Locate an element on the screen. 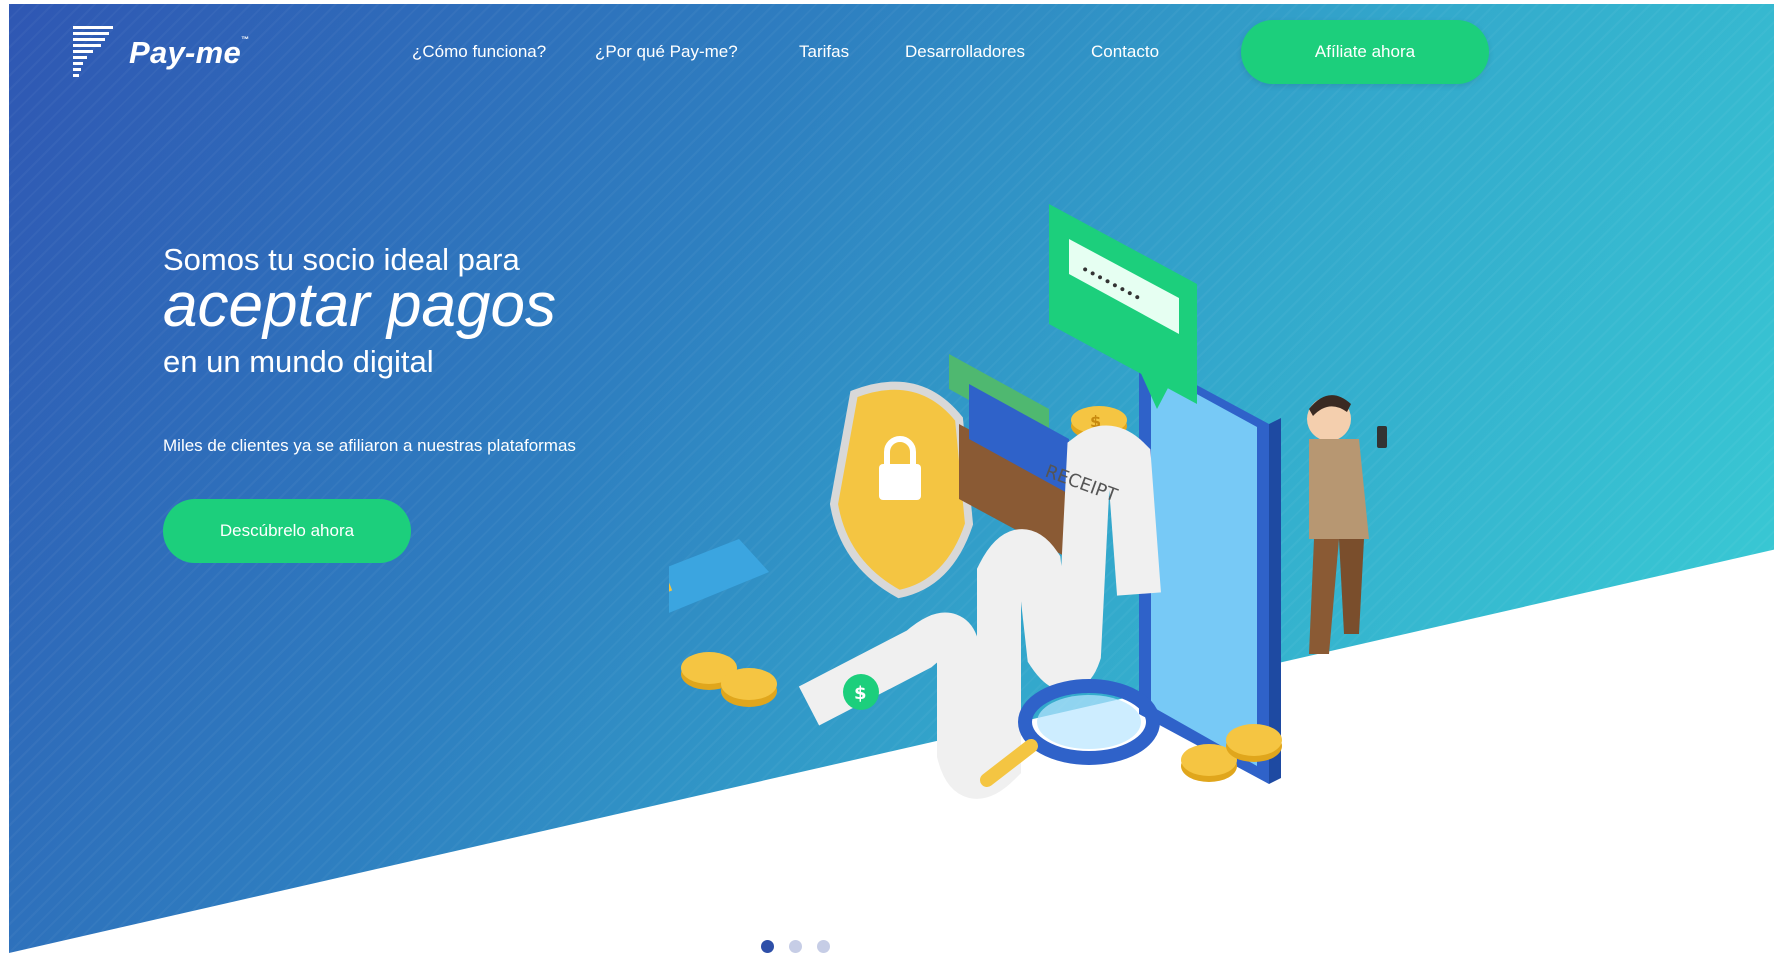 Image resolution: width=1774 pixels, height=953 pixels. nav-item-por-que-payme: ¿Por qué Pay-me? is located at coordinates (666, 52).